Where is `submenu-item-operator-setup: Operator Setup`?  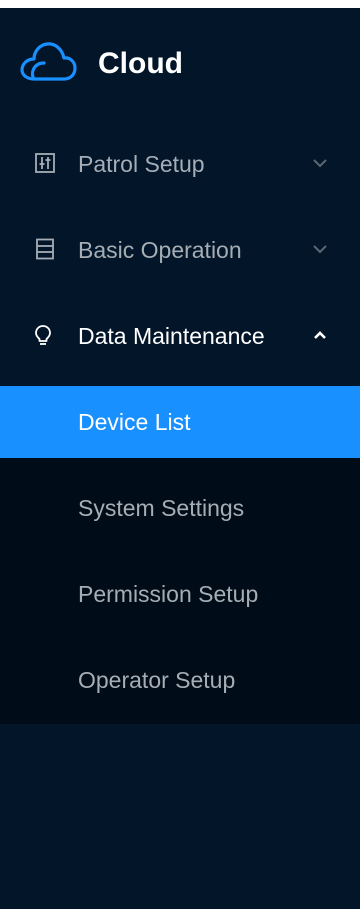
submenu-item-operator-setup: Operator Setup is located at coordinates (180, 680).